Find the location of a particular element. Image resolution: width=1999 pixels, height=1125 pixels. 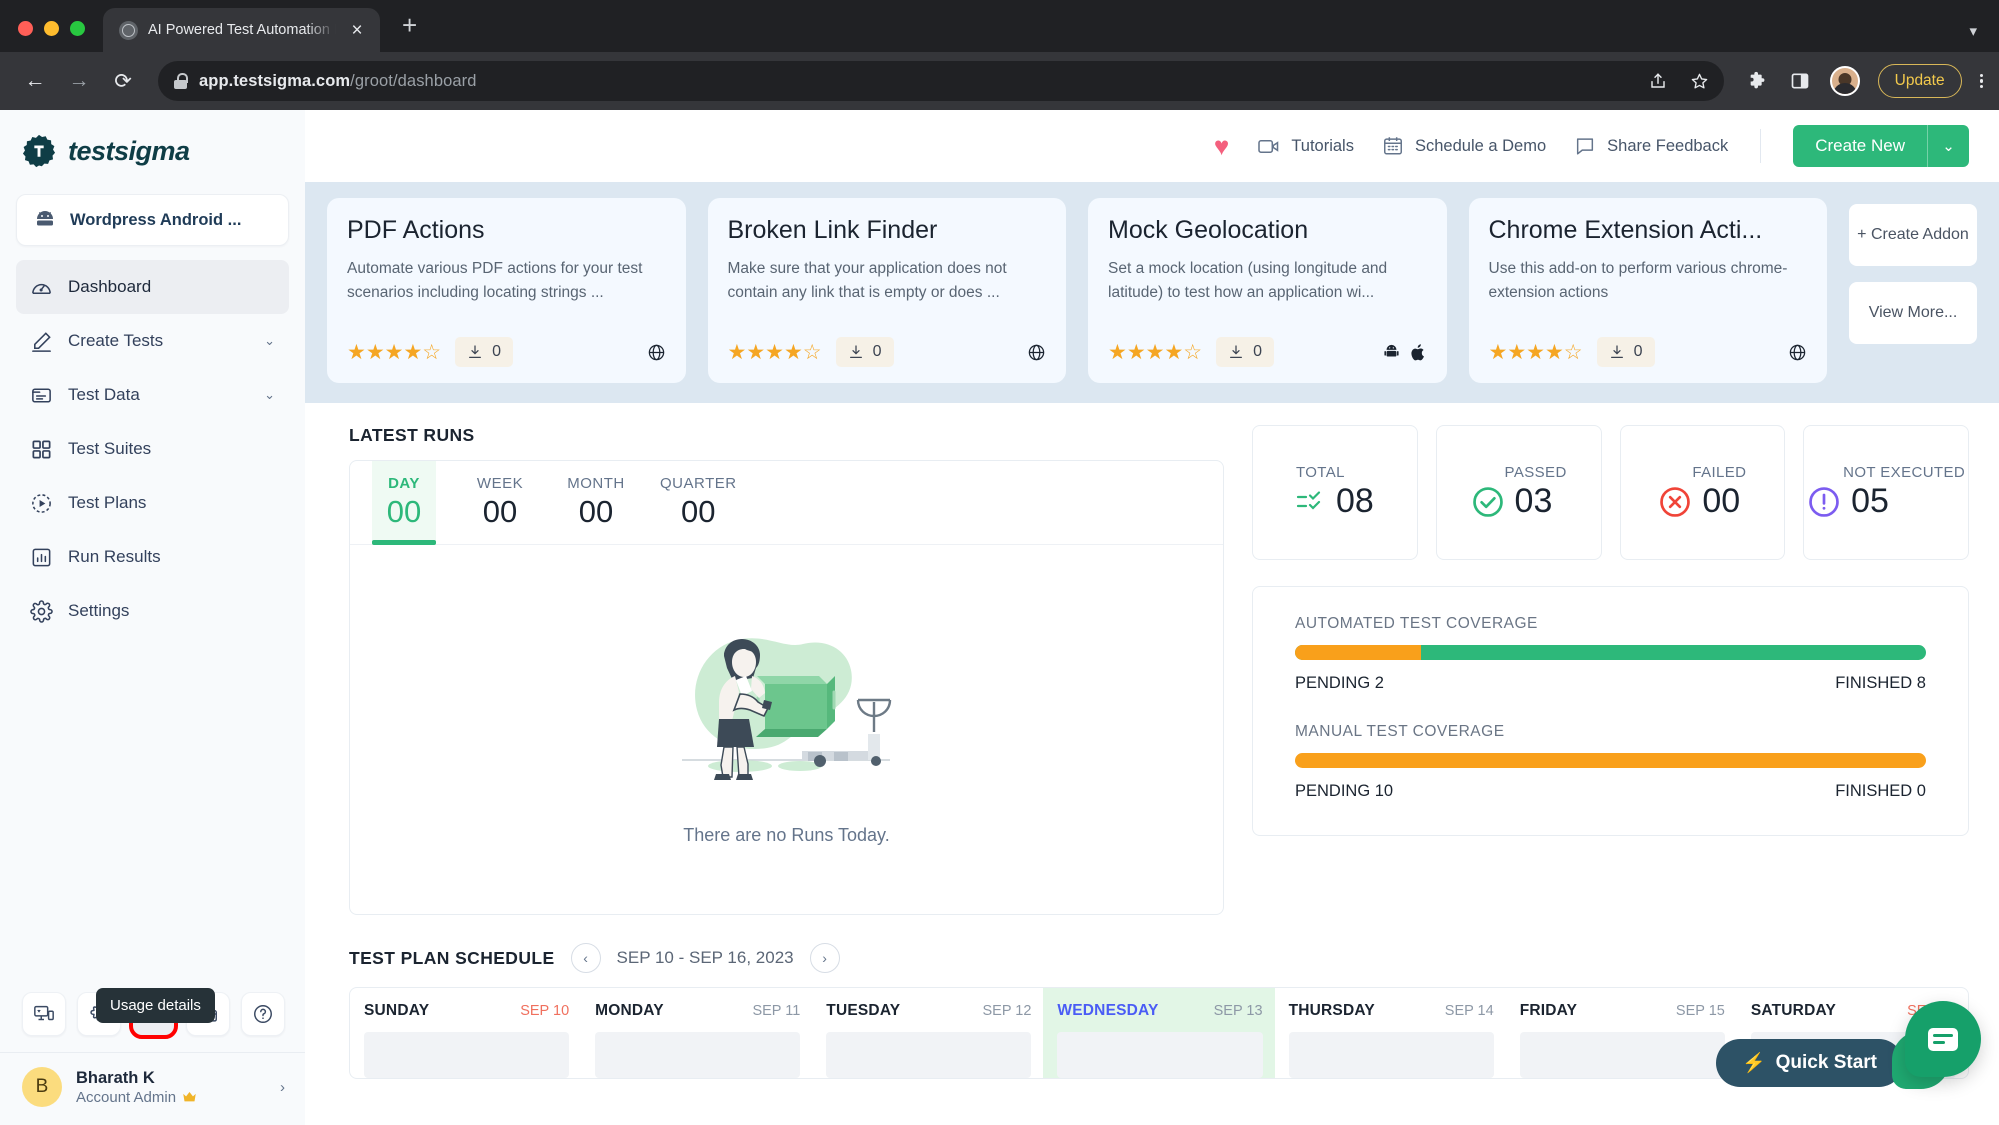

tab-value: 00 is located at coordinates (698, 511).